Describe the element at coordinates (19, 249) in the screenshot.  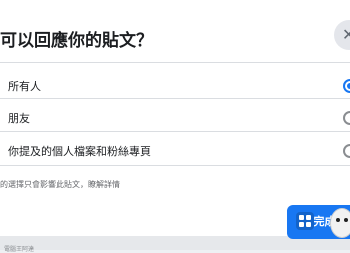
I see `footer-text: 電腦王阿達` at that location.